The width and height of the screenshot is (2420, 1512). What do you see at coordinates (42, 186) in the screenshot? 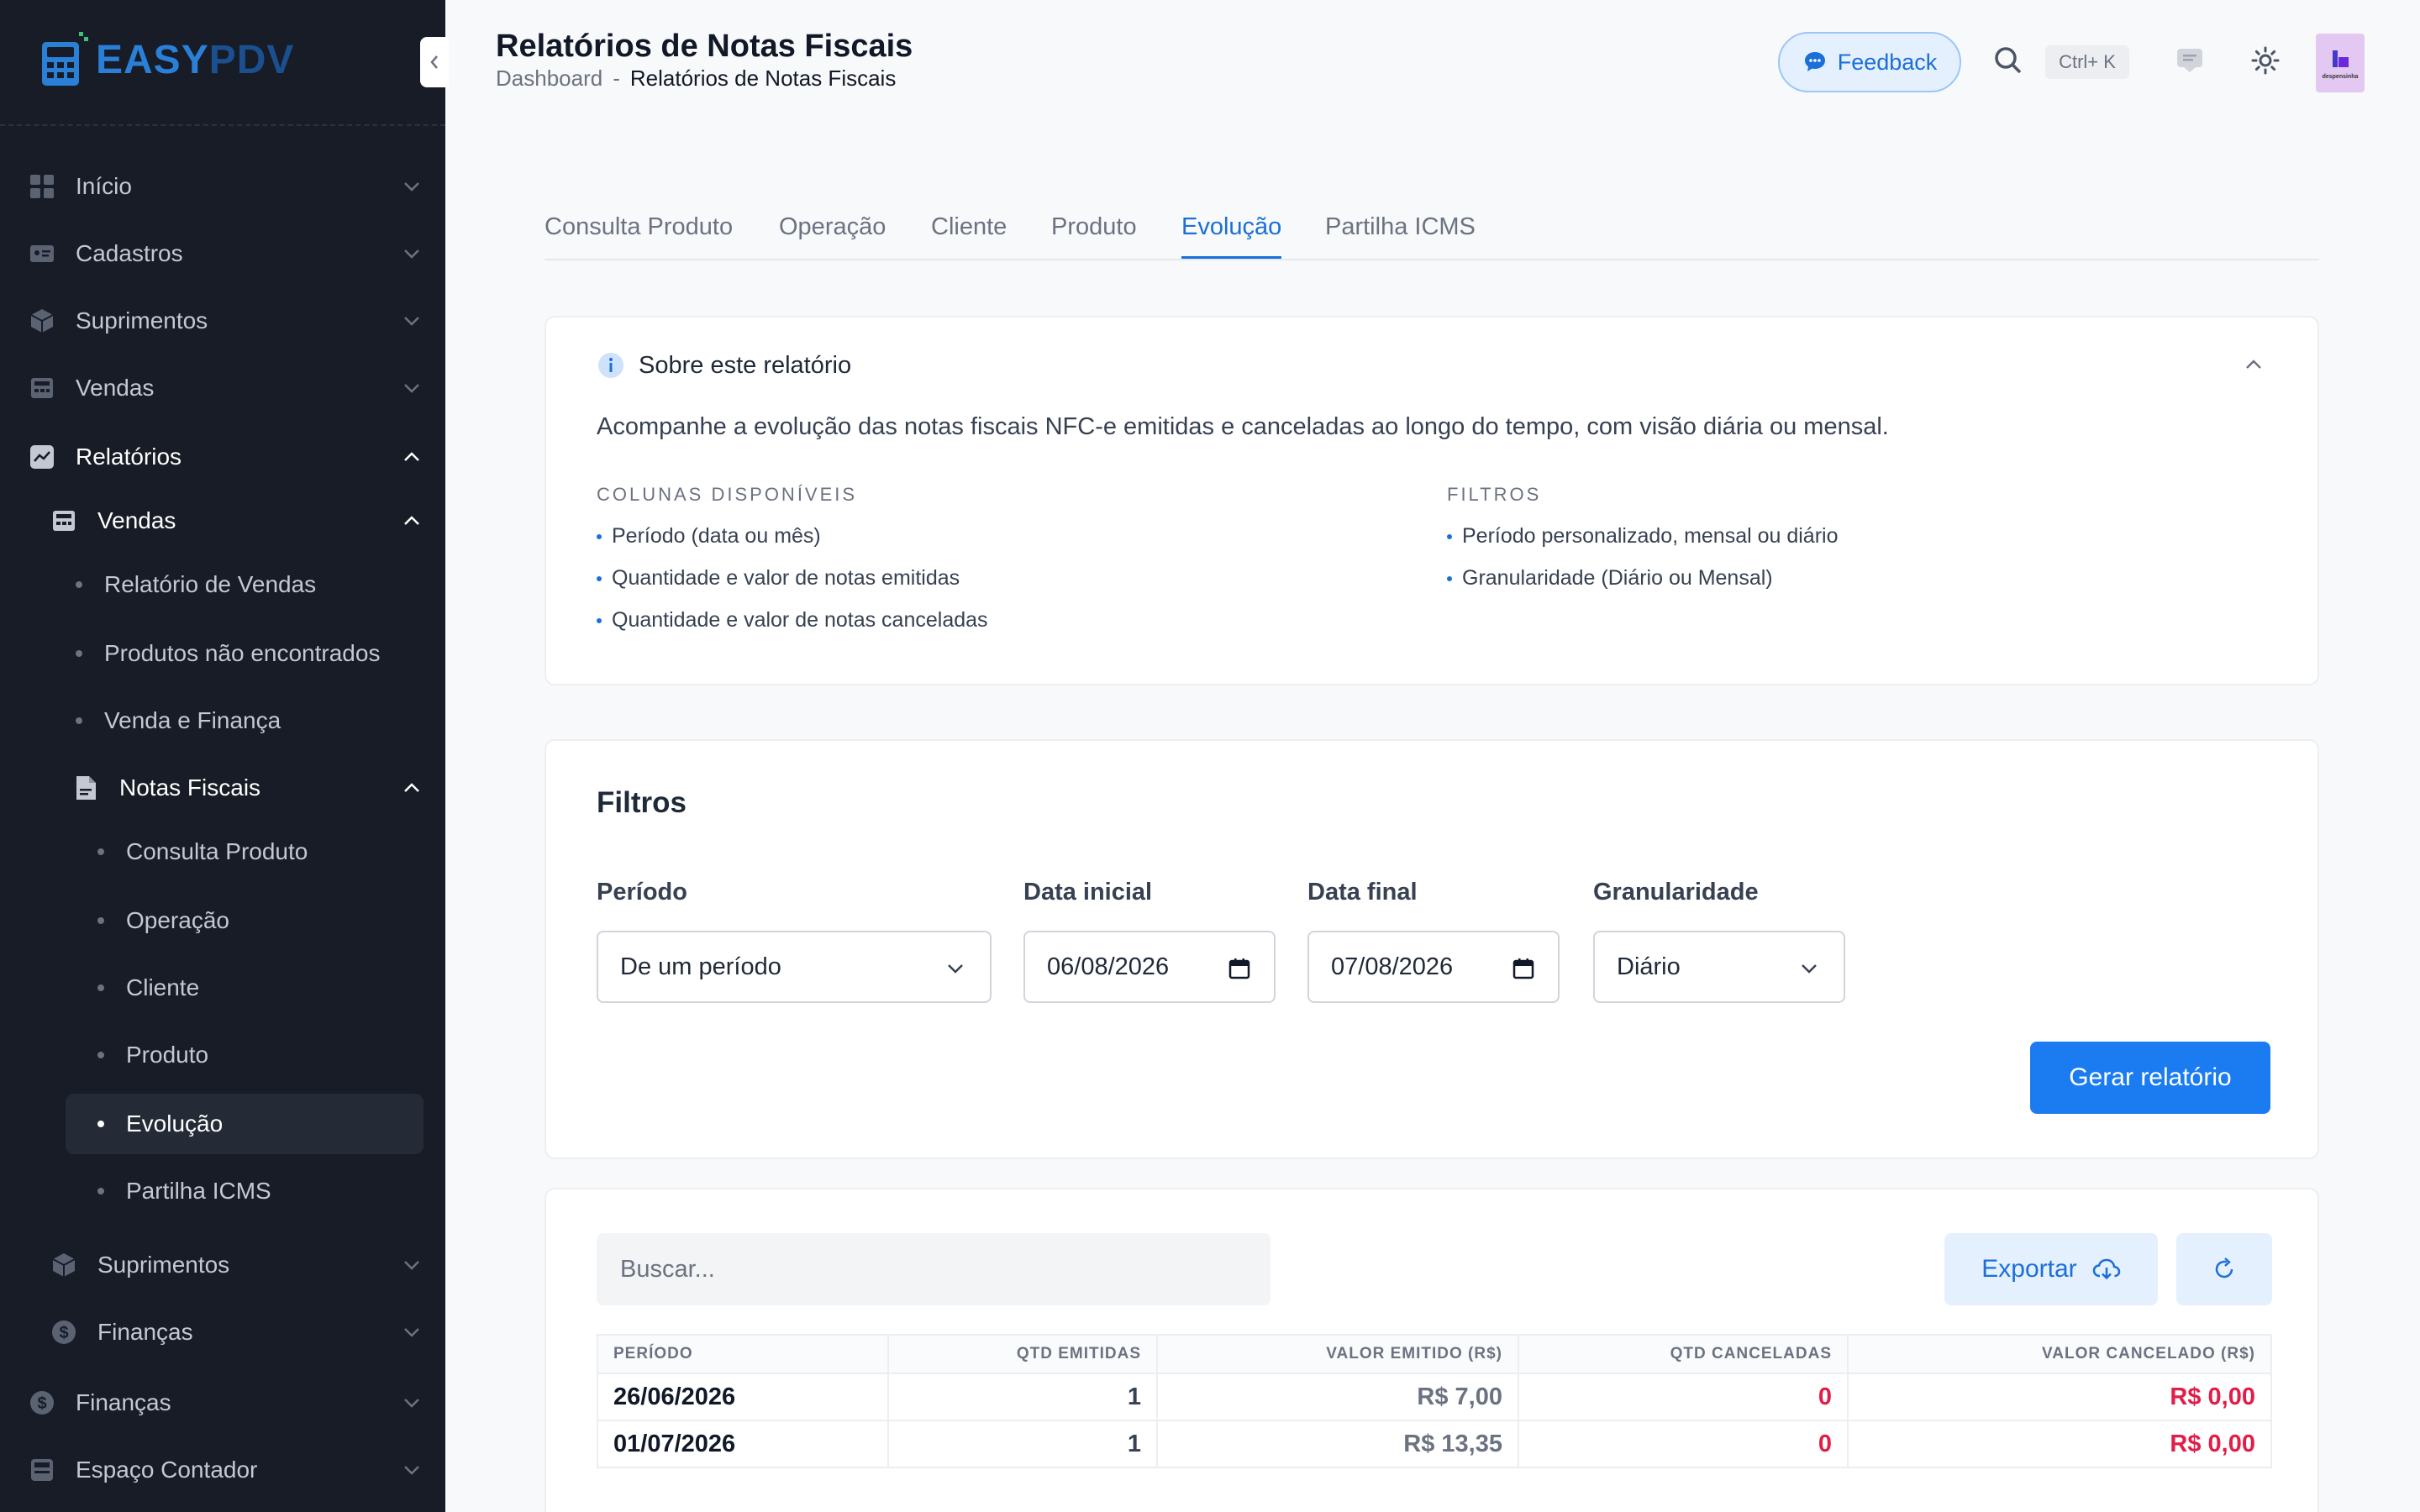
I see `grid-icon` at bounding box center [42, 186].